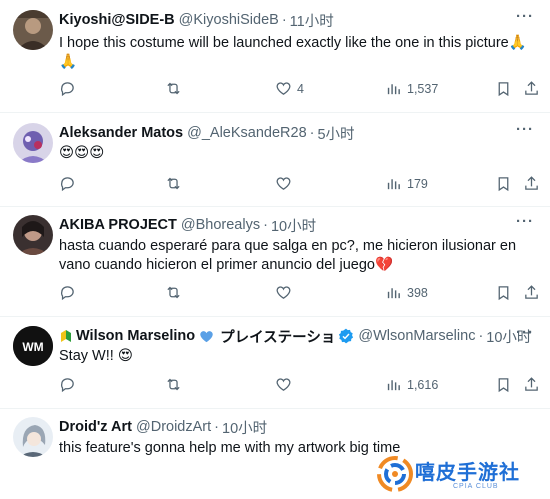 This screenshot has width=550, height=499. I want to click on views-button: 1,537, so click(411, 88).